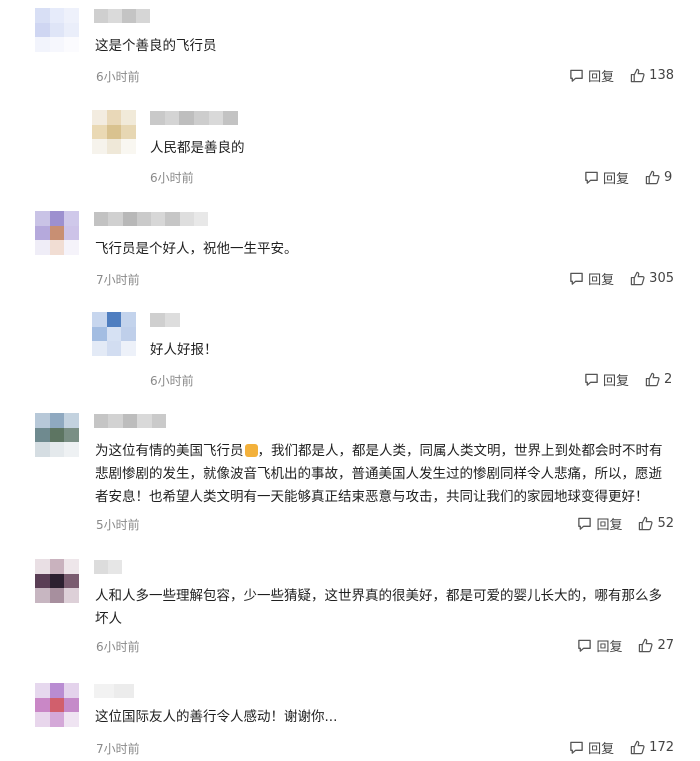  Describe the element at coordinates (656, 645) in the screenshot. I see `like-button: 27` at that location.